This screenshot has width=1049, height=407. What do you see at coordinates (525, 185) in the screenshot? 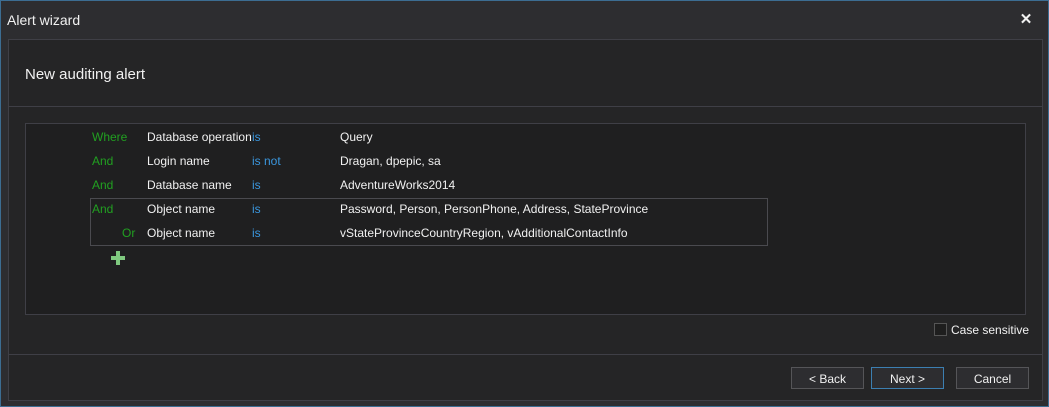
I see `filter-row: And Database name is AdventureWorks2014` at bounding box center [525, 185].